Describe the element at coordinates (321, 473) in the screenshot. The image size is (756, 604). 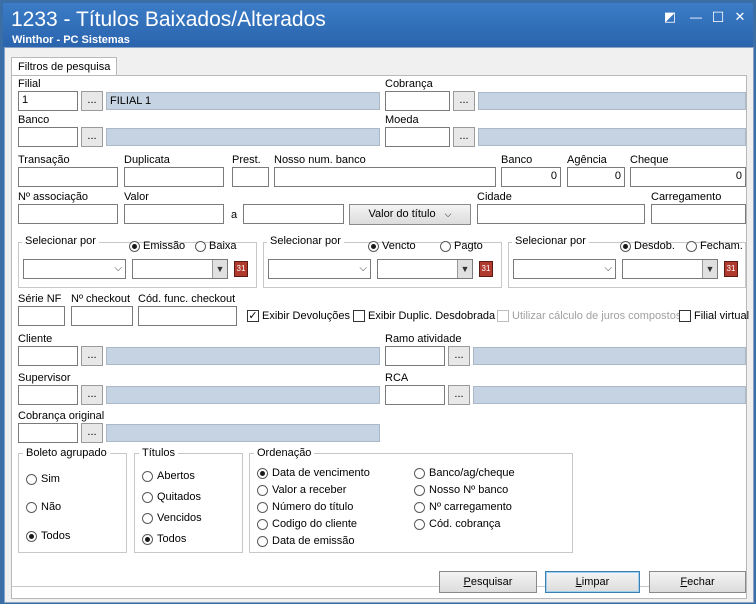
I see `ord-data-vencimento-label: Data de vencimento` at that location.